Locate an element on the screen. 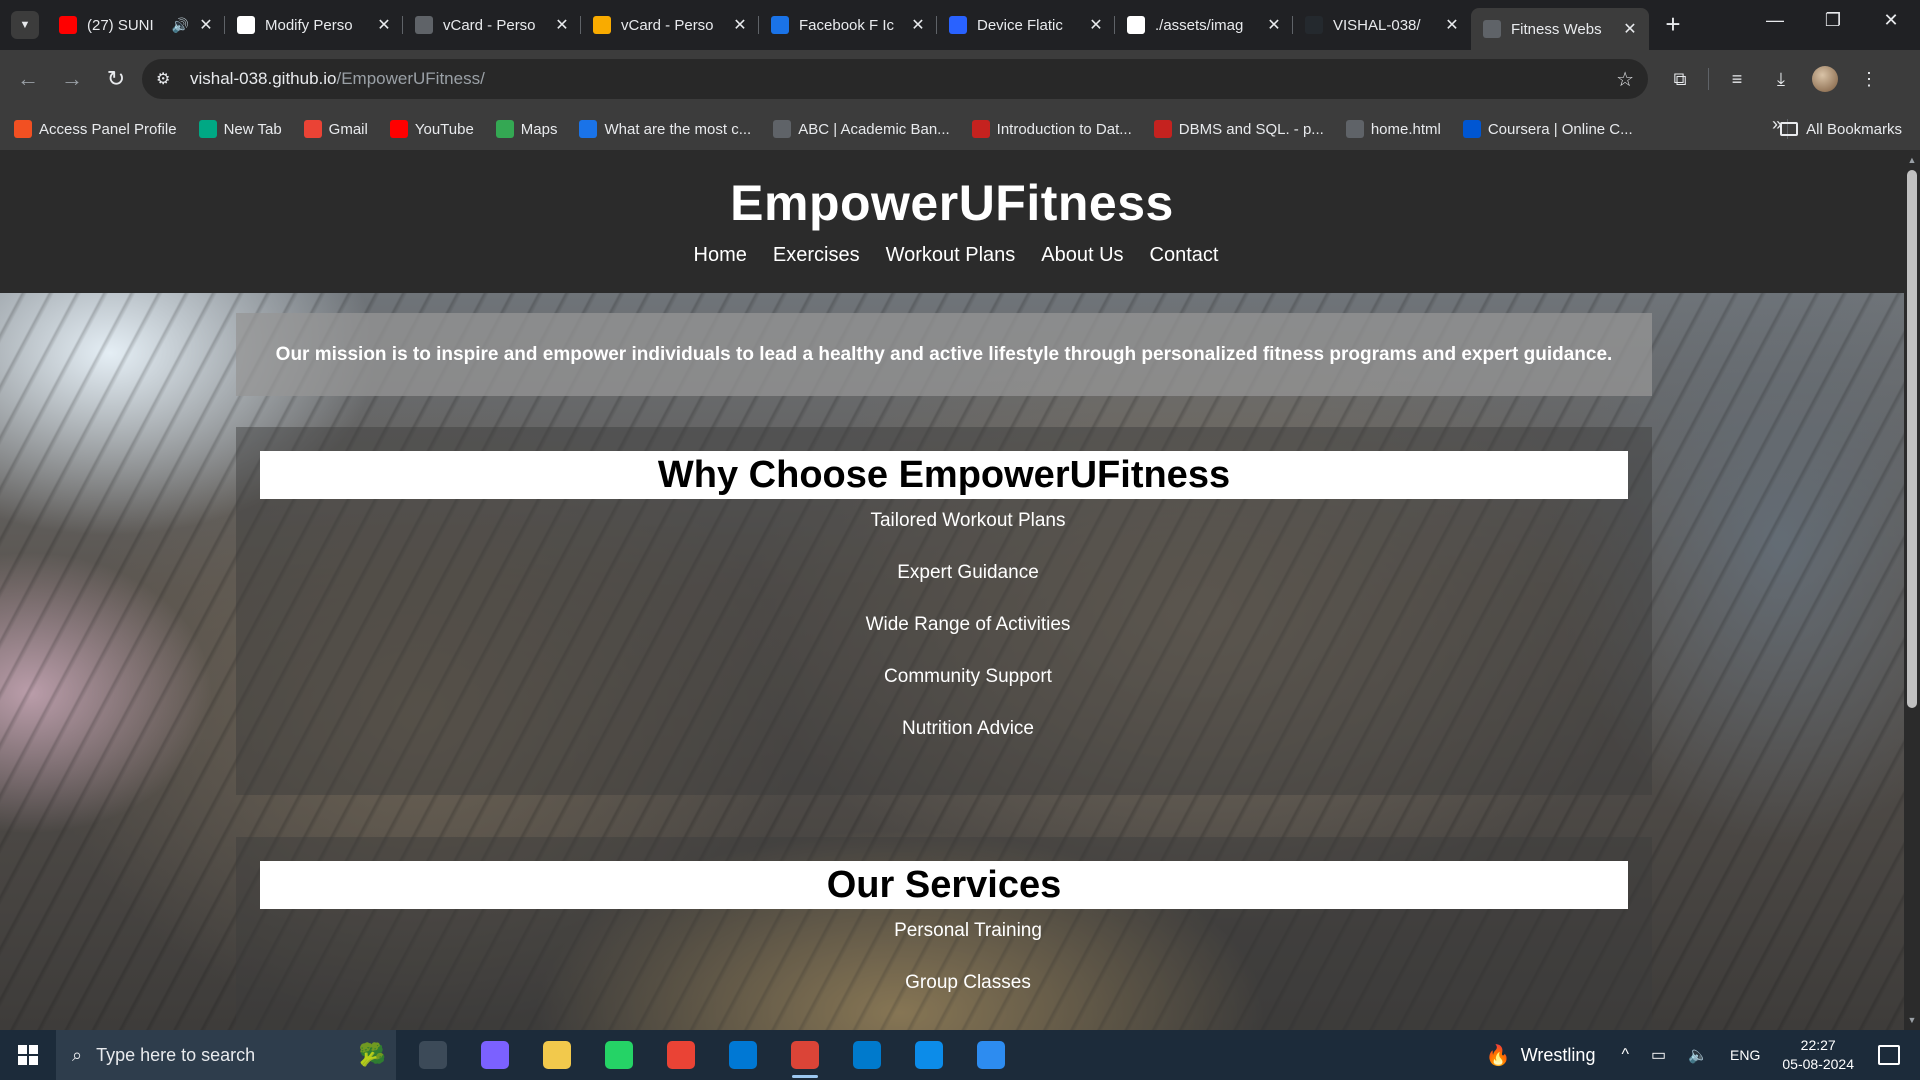  nav-link-contact: Contact is located at coordinates (1184, 255).